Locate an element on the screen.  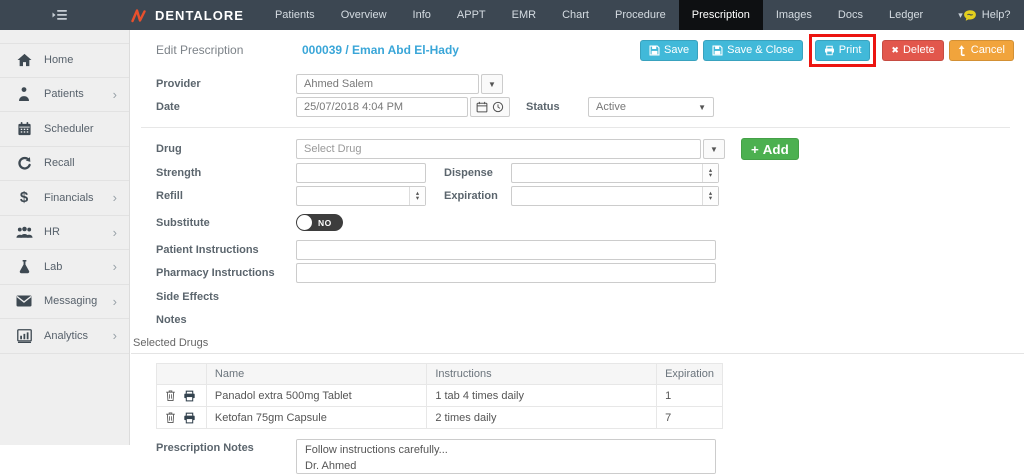
notes-row: Notes is located at coordinates (590, 320).